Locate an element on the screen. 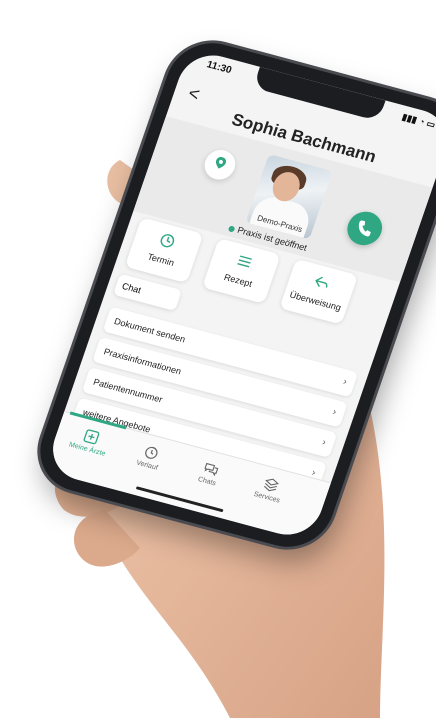  ueberweisung-button: Überweisung is located at coordinates (319, 291).